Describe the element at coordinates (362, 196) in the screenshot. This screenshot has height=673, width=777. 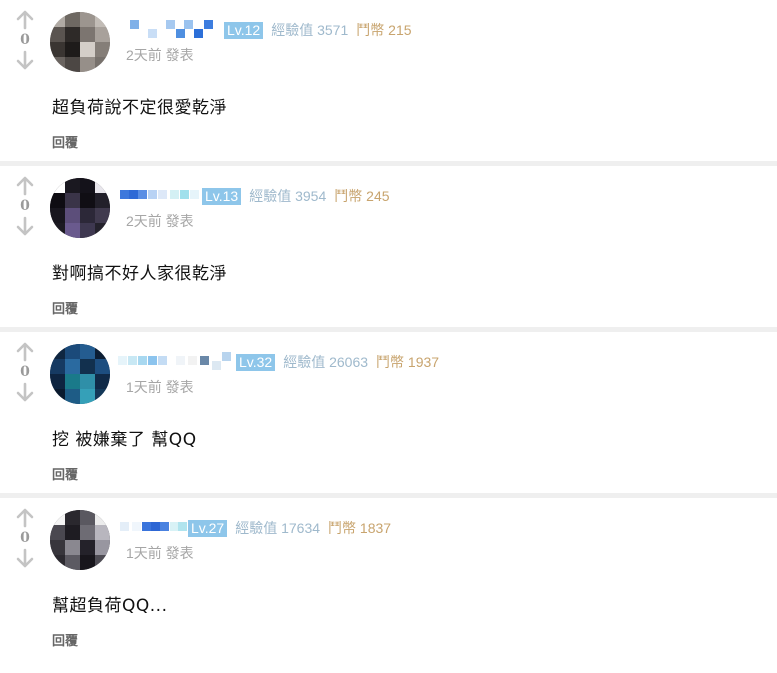
I see `coin-count: 鬥幣 245` at that location.